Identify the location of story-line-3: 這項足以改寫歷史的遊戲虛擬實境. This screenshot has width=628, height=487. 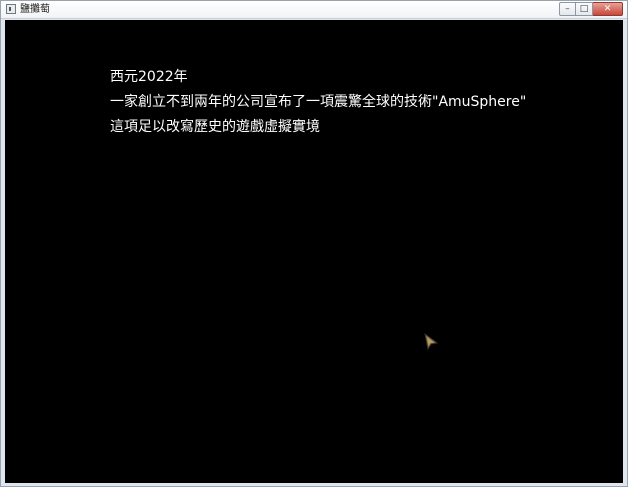
(215, 127).